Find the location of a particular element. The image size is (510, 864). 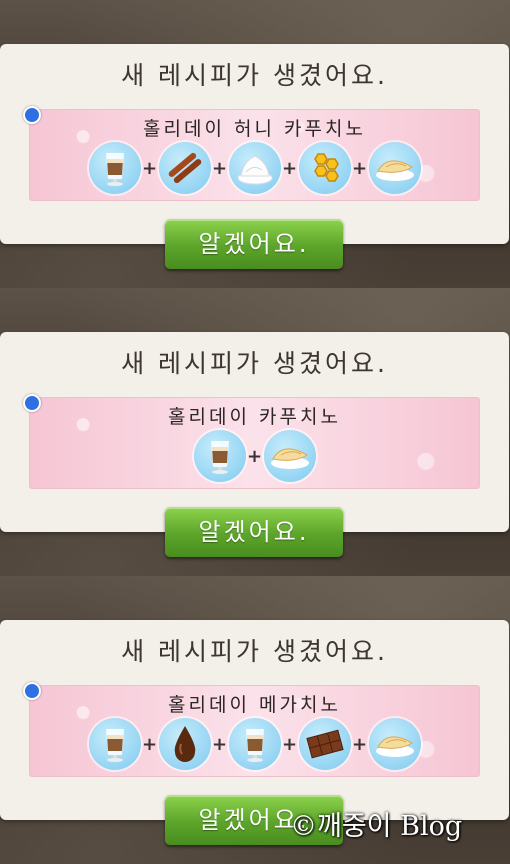

ingredient-list: + is located at coordinates (254, 456).